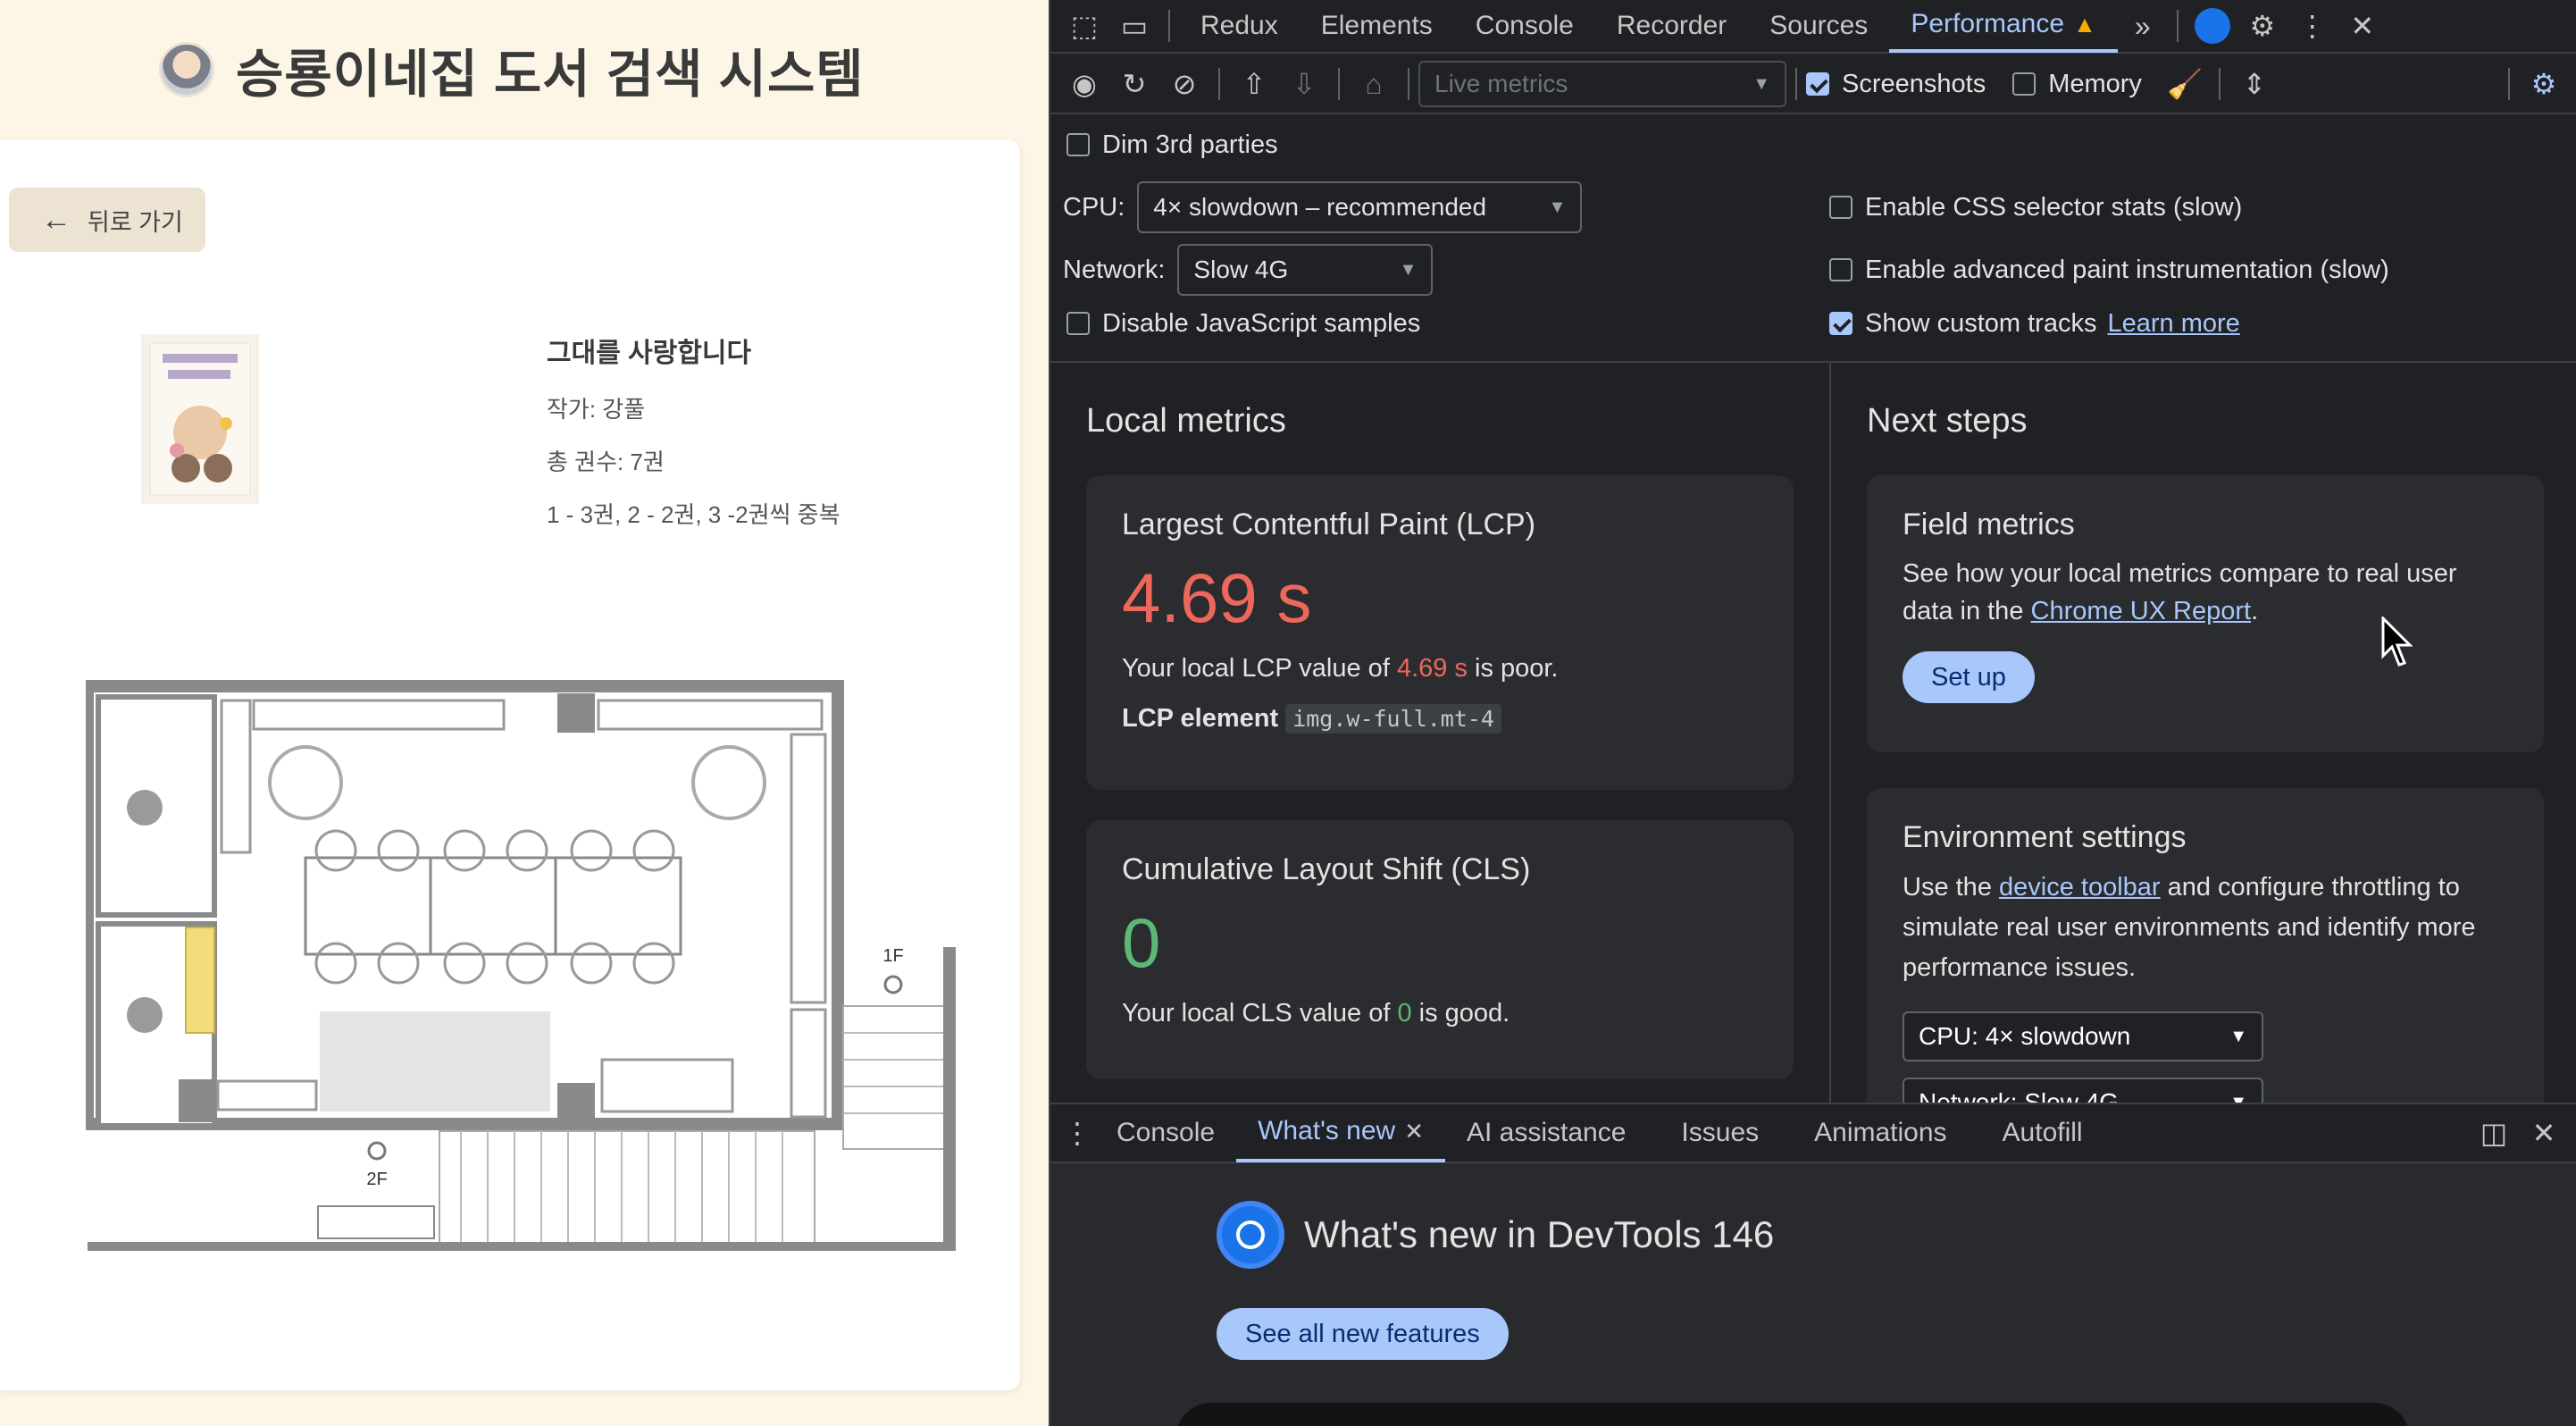 The width and height of the screenshot is (2576, 1426). I want to click on disable-js-samples-checkbox, so click(1078, 323).